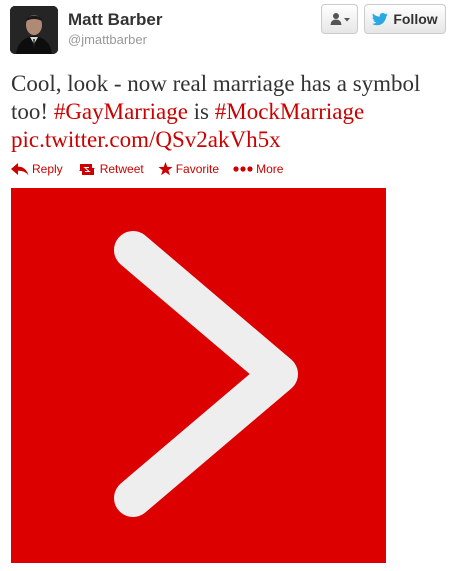 The height and width of the screenshot is (571, 459). Describe the element at coordinates (165, 169) in the screenshot. I see `star-icon` at that location.